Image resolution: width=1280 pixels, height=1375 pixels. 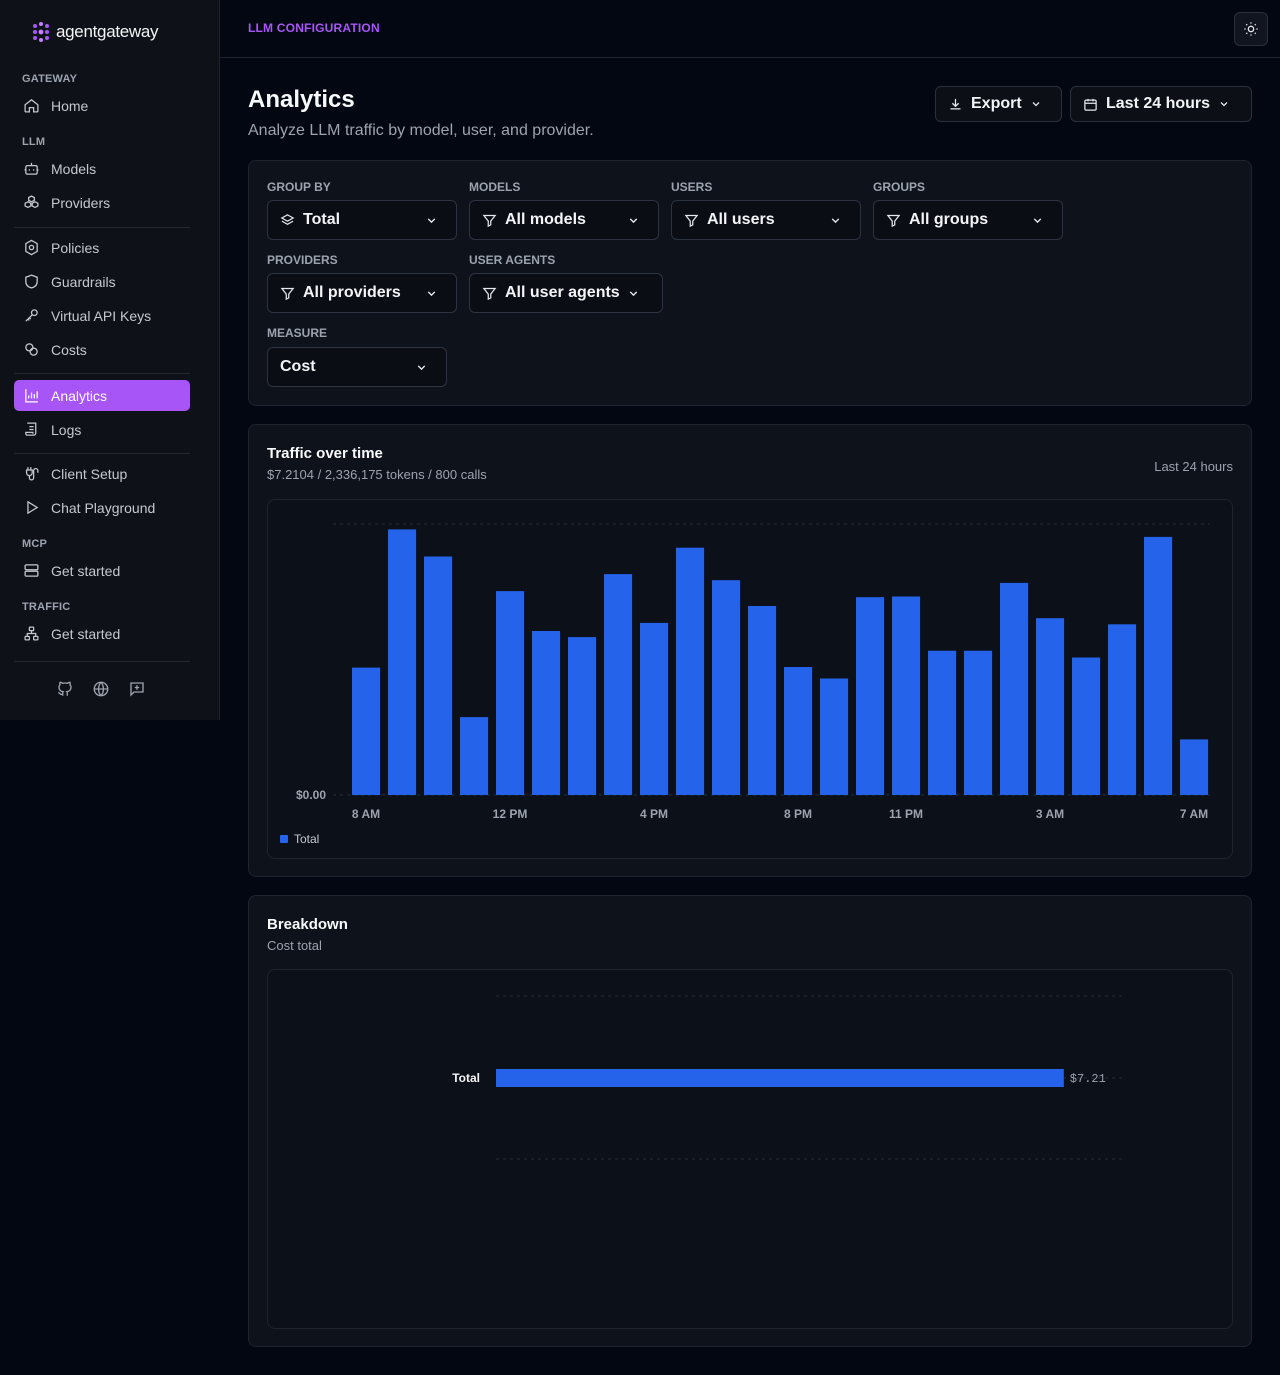 What do you see at coordinates (75, 247) in the screenshot?
I see `sidebar-item-label: Policies` at bounding box center [75, 247].